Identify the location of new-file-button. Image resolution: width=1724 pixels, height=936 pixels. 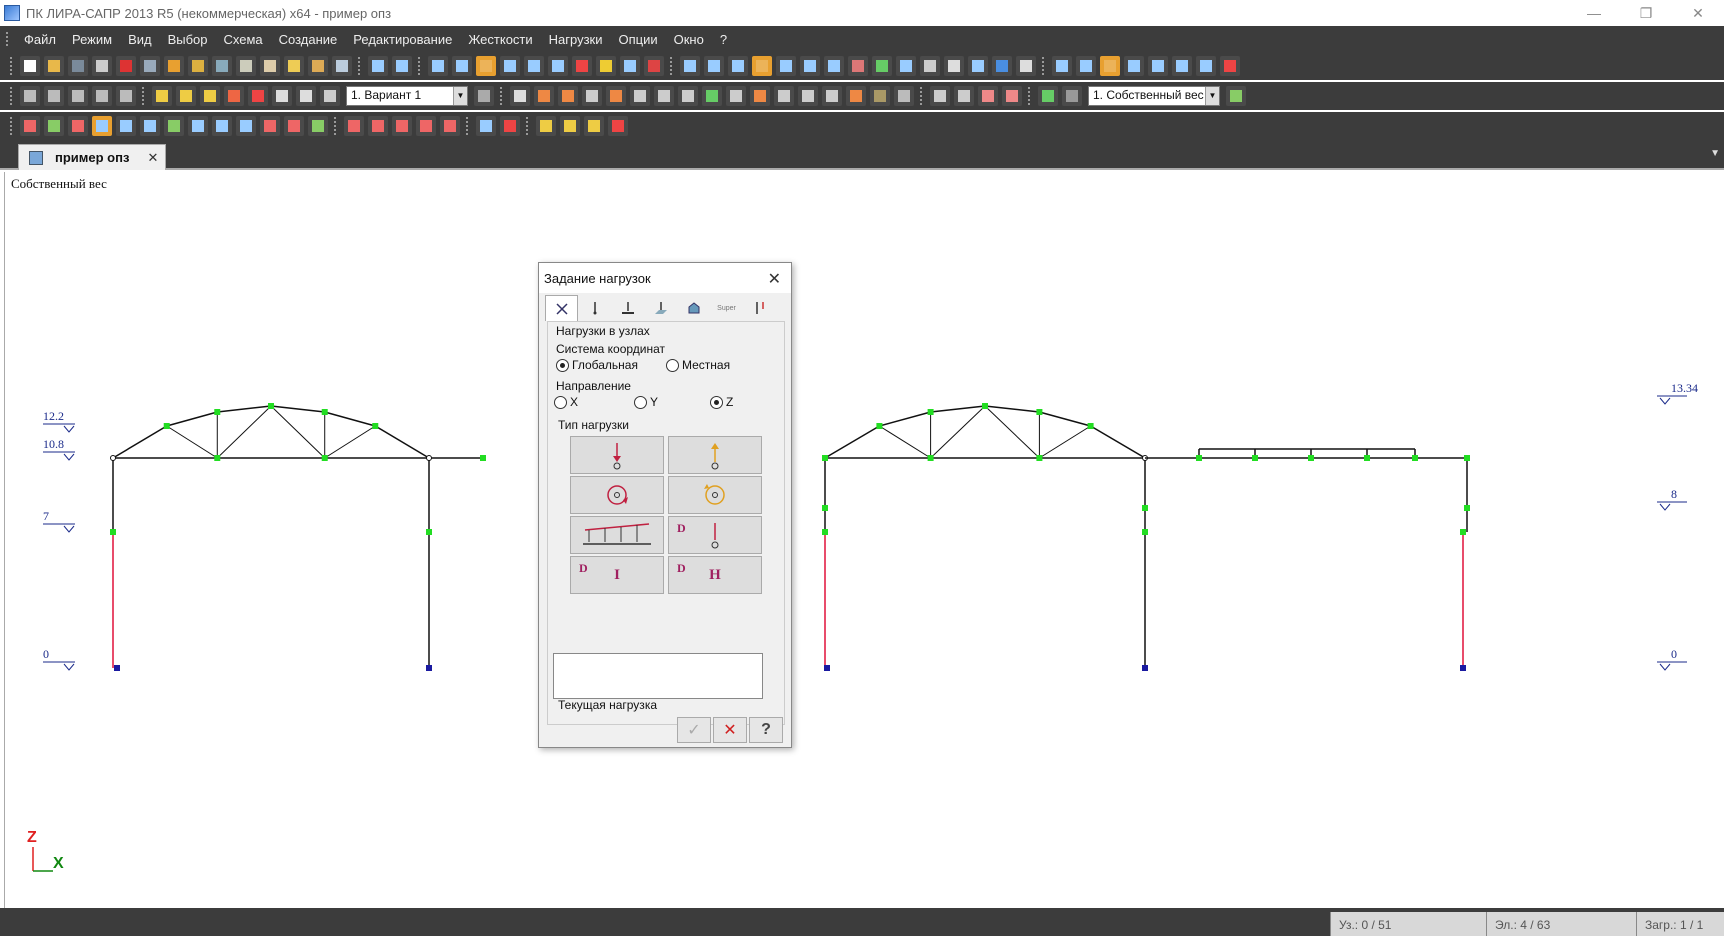
(30, 66).